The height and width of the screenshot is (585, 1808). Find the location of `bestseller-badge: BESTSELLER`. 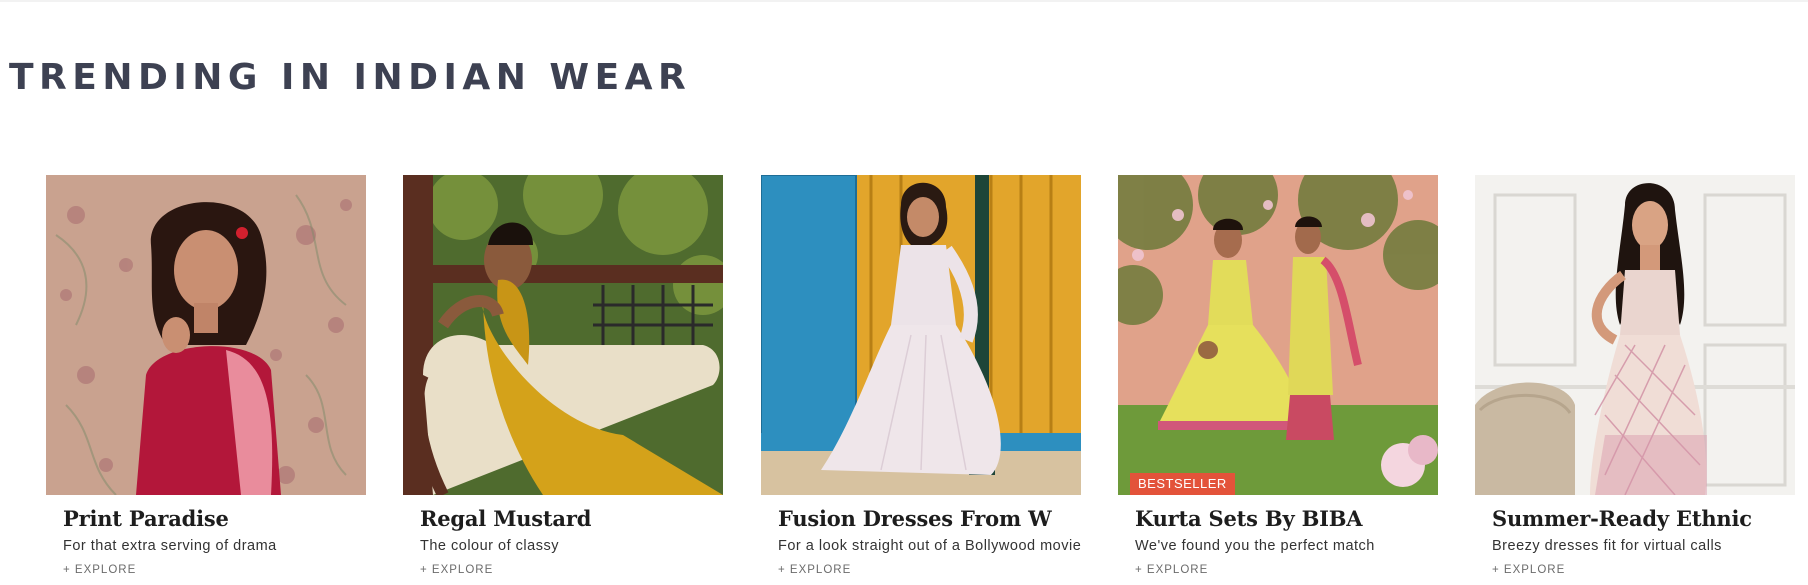

bestseller-badge: BESTSELLER is located at coordinates (1182, 484).